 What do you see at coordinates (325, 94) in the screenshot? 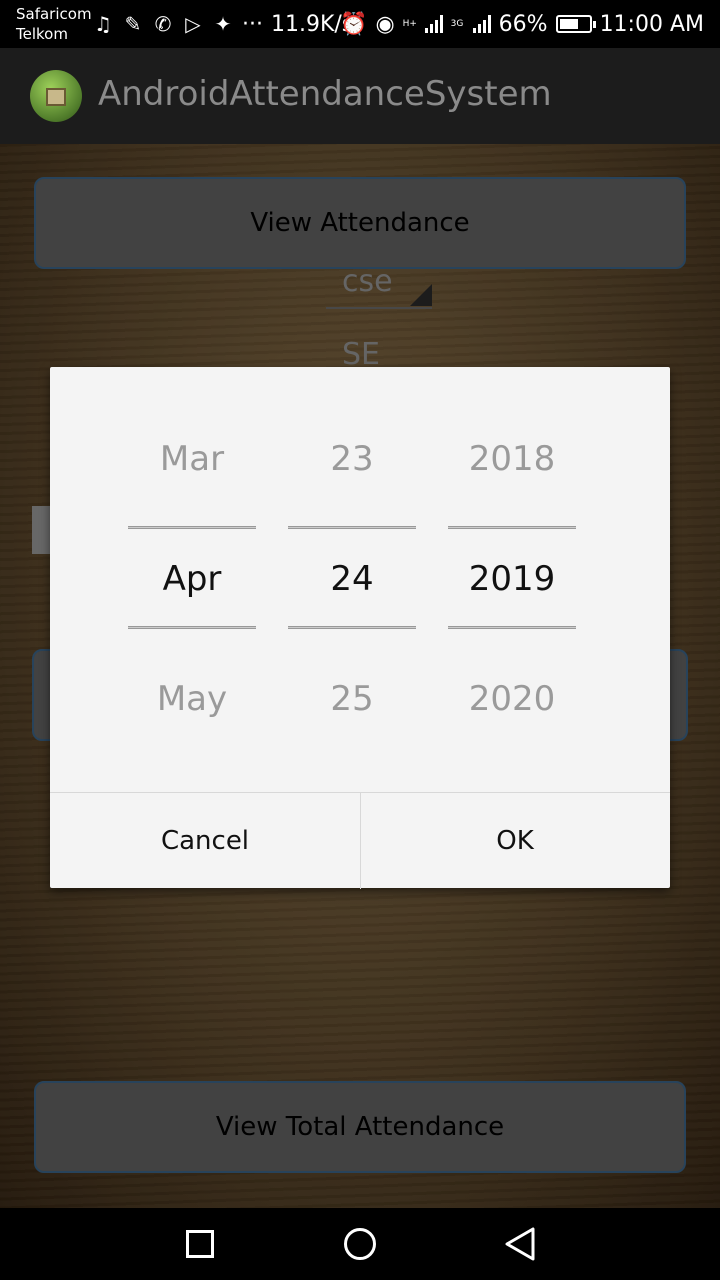
I see `app-title: AndroidAttendanceSystem` at bounding box center [325, 94].